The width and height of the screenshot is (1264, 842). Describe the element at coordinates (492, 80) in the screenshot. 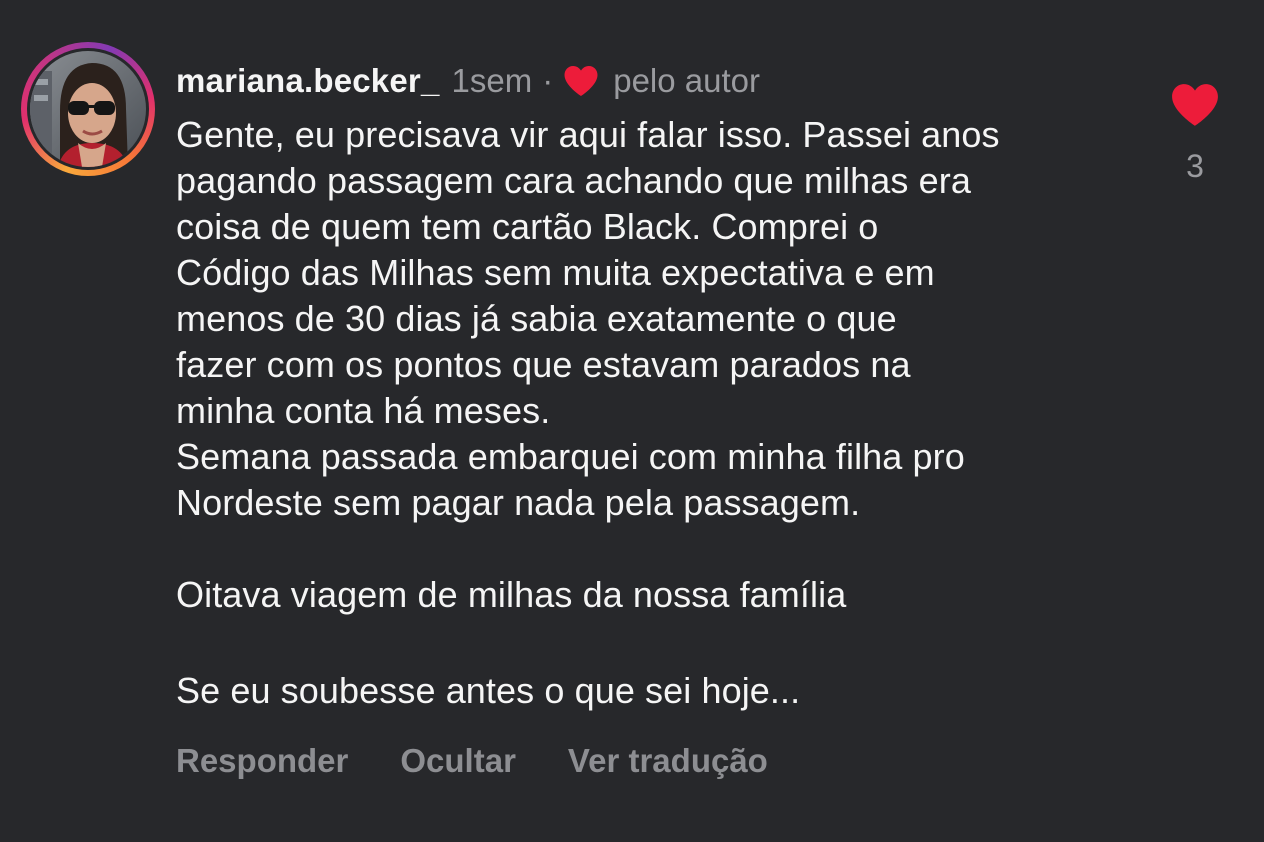

I see `timestamp: 1sem` at that location.